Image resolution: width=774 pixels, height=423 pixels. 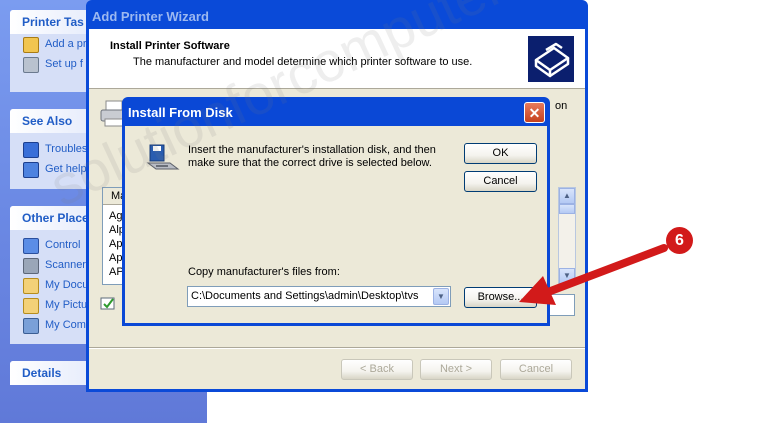 I want to click on task-setup-fax-label: Set up f, so click(x=64, y=64).